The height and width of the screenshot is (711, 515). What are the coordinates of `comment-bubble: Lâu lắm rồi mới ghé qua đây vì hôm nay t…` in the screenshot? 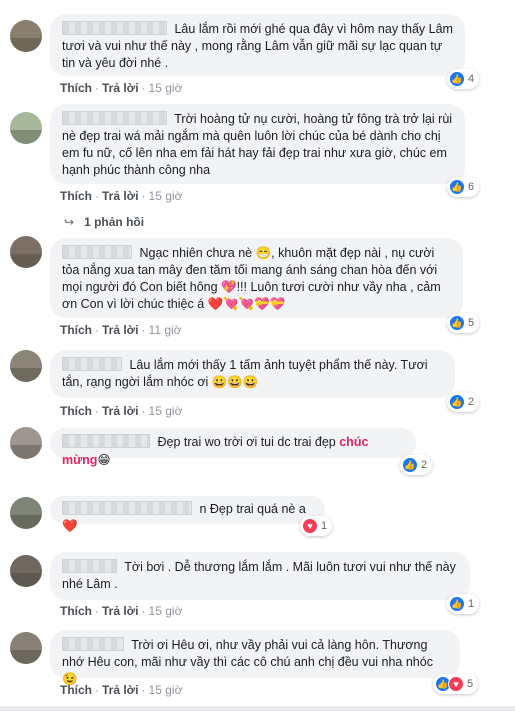 It's located at (257, 45).